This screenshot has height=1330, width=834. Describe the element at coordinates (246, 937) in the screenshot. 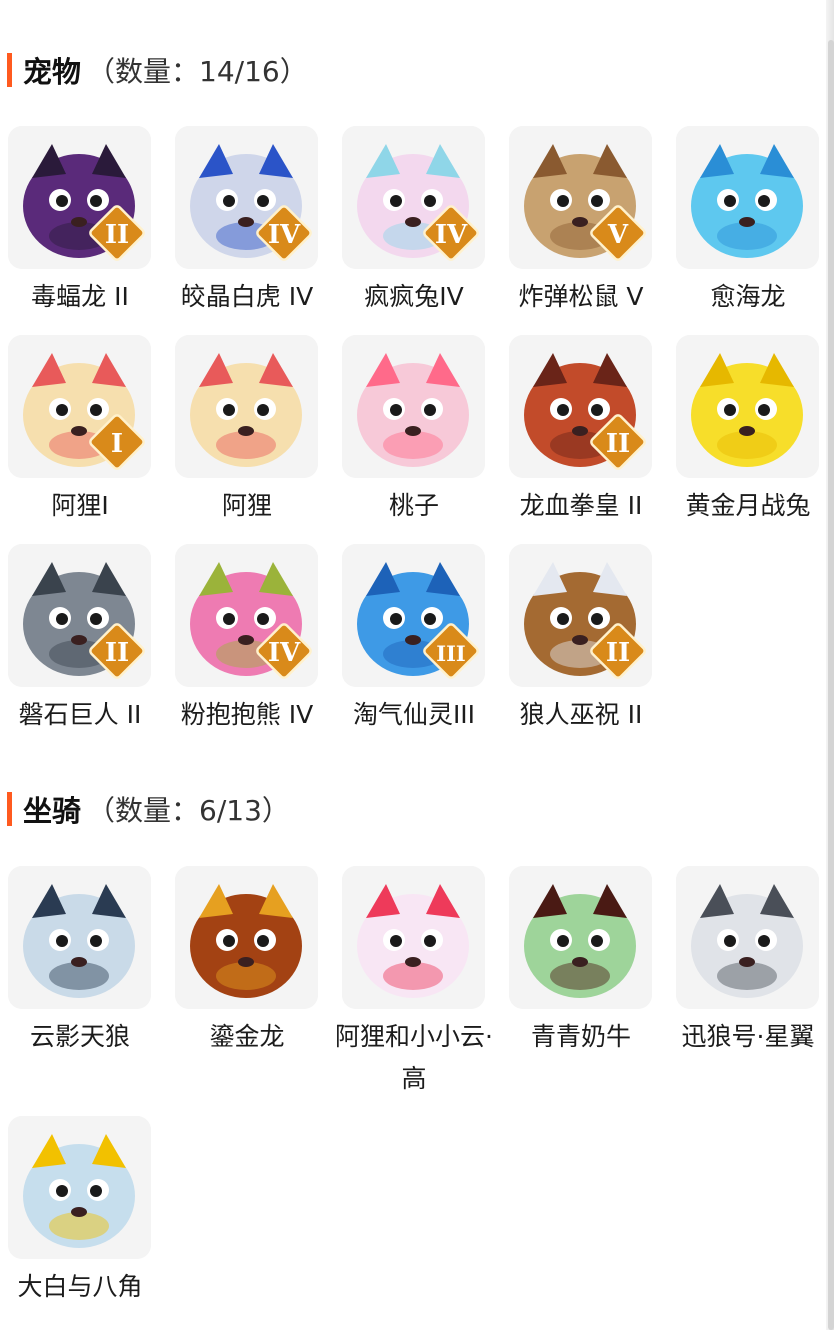

I see `golden-dragon-icon` at that location.